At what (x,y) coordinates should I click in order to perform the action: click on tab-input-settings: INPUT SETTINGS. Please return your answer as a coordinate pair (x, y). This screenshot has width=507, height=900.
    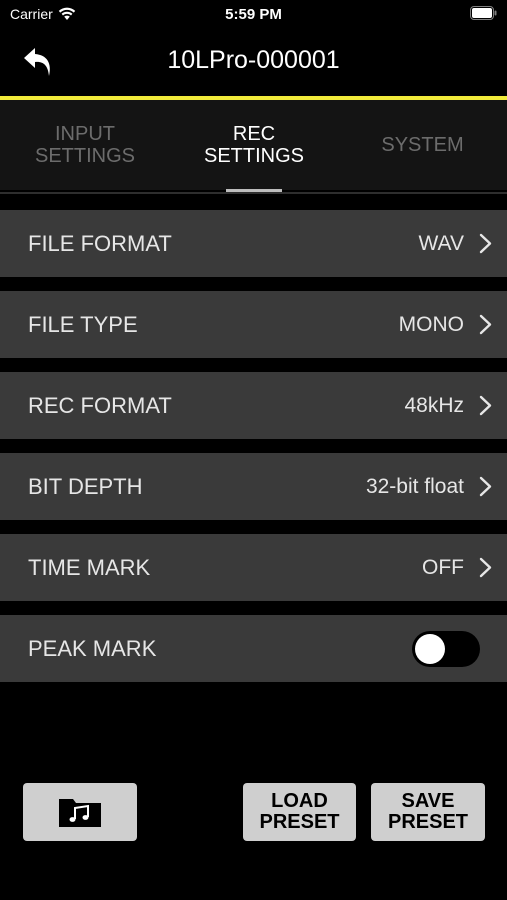
    Looking at the image, I should click on (85, 145).